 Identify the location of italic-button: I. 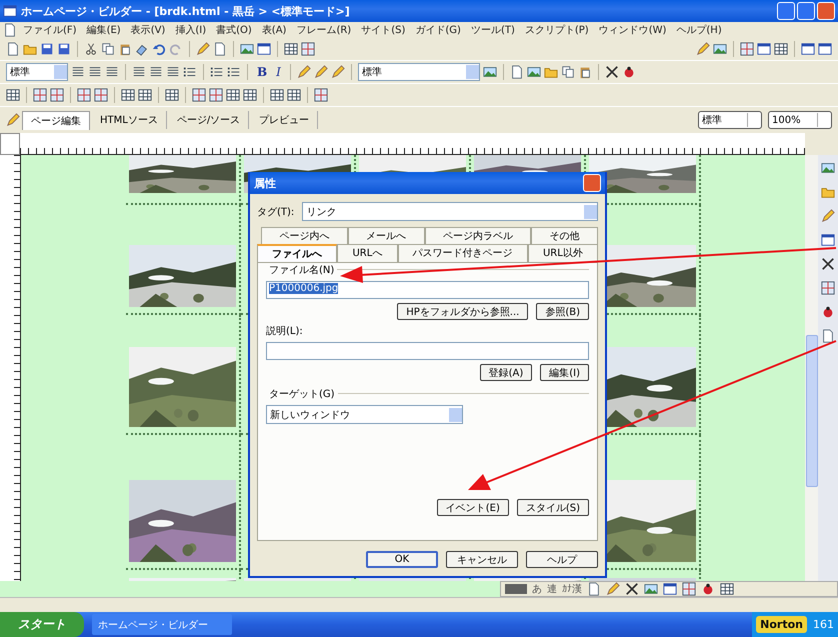
(278, 72).